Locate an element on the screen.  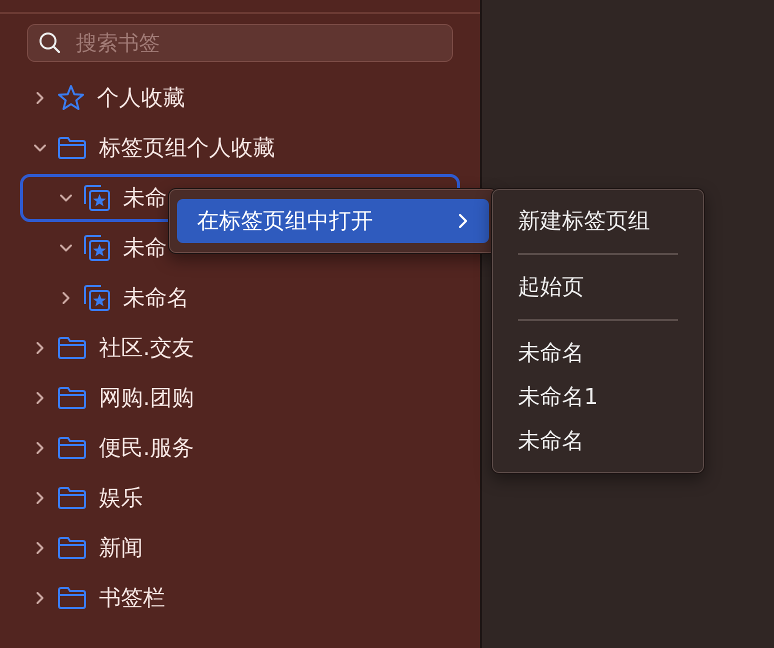
bookmark-label: 新闻 is located at coordinates (121, 549).